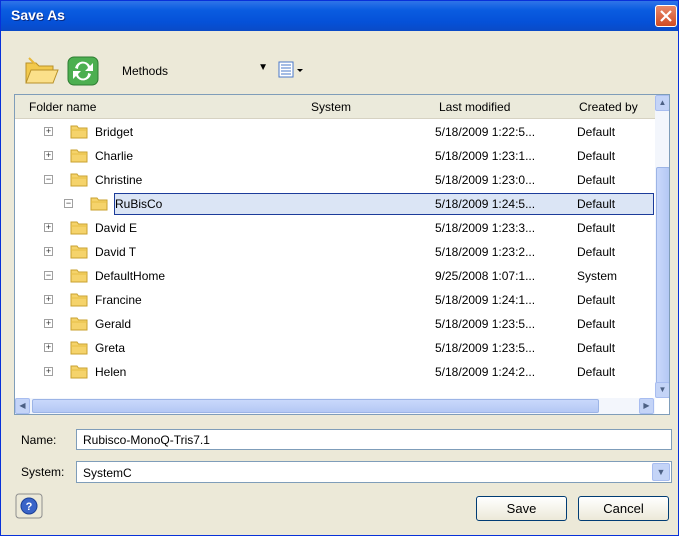 This screenshot has height=536, width=679. I want to click on name-label: Name:, so click(39, 440).